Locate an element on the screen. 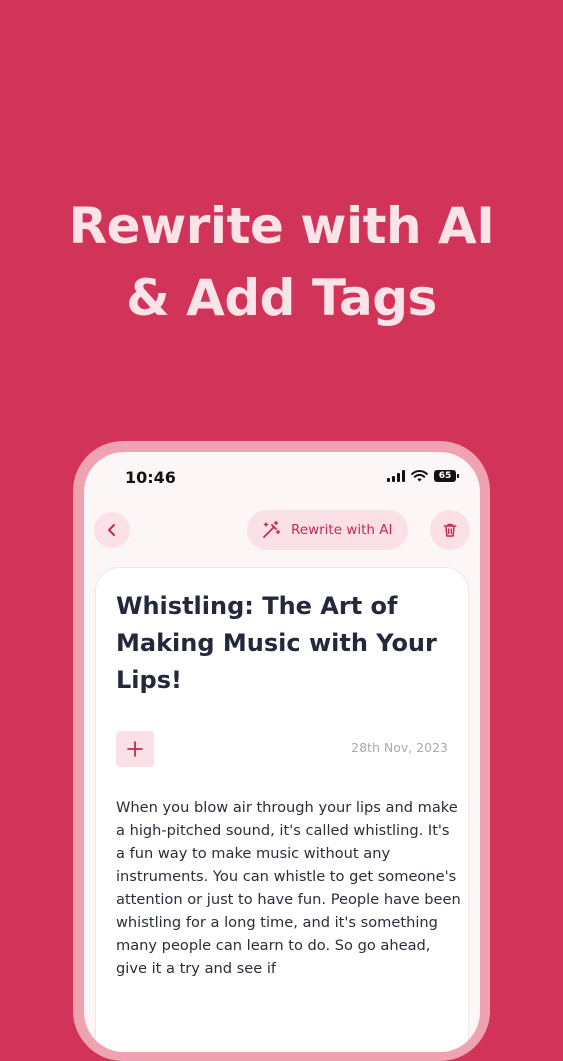  delete-button is located at coordinates (450, 530).